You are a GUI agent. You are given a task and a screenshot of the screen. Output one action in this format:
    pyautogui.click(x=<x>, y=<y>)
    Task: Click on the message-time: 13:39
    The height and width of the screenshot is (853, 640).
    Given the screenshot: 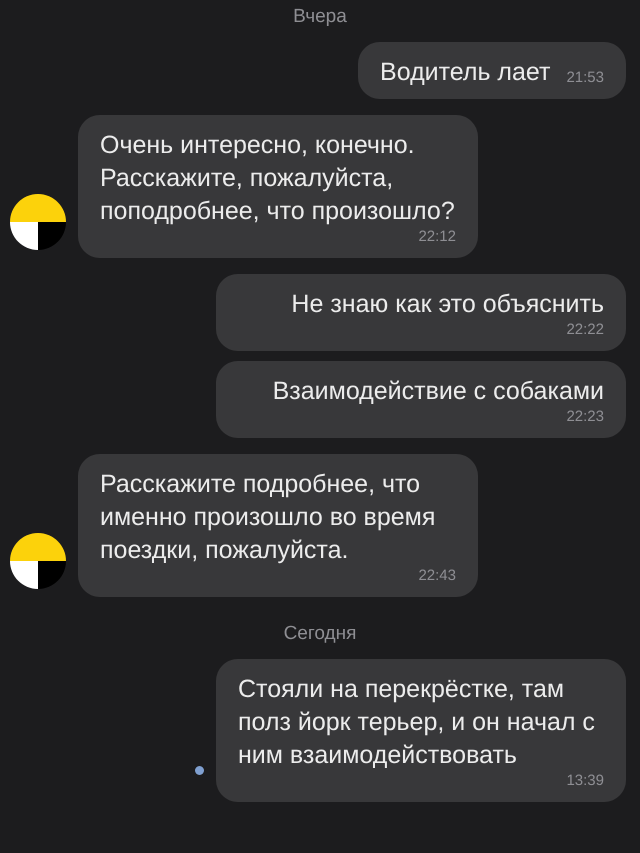 What is the action you would take?
    pyautogui.click(x=585, y=781)
    